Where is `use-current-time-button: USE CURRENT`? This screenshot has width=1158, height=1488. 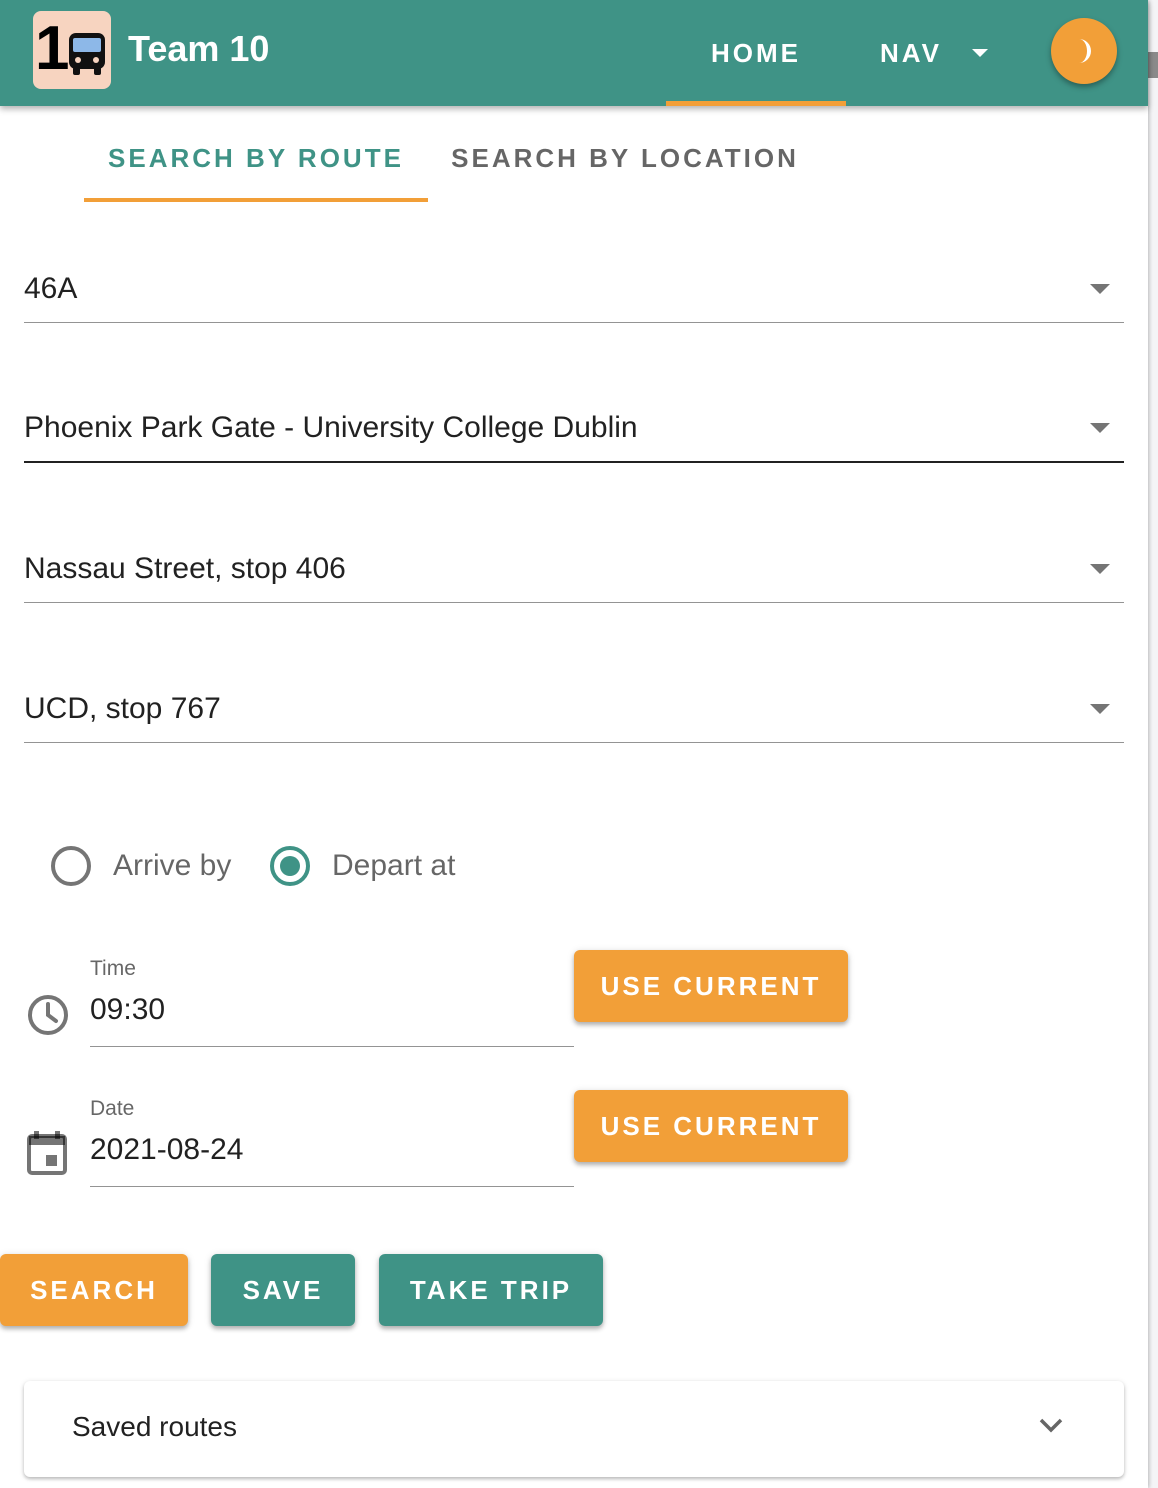
use-current-time-button: USE CURRENT is located at coordinates (711, 986).